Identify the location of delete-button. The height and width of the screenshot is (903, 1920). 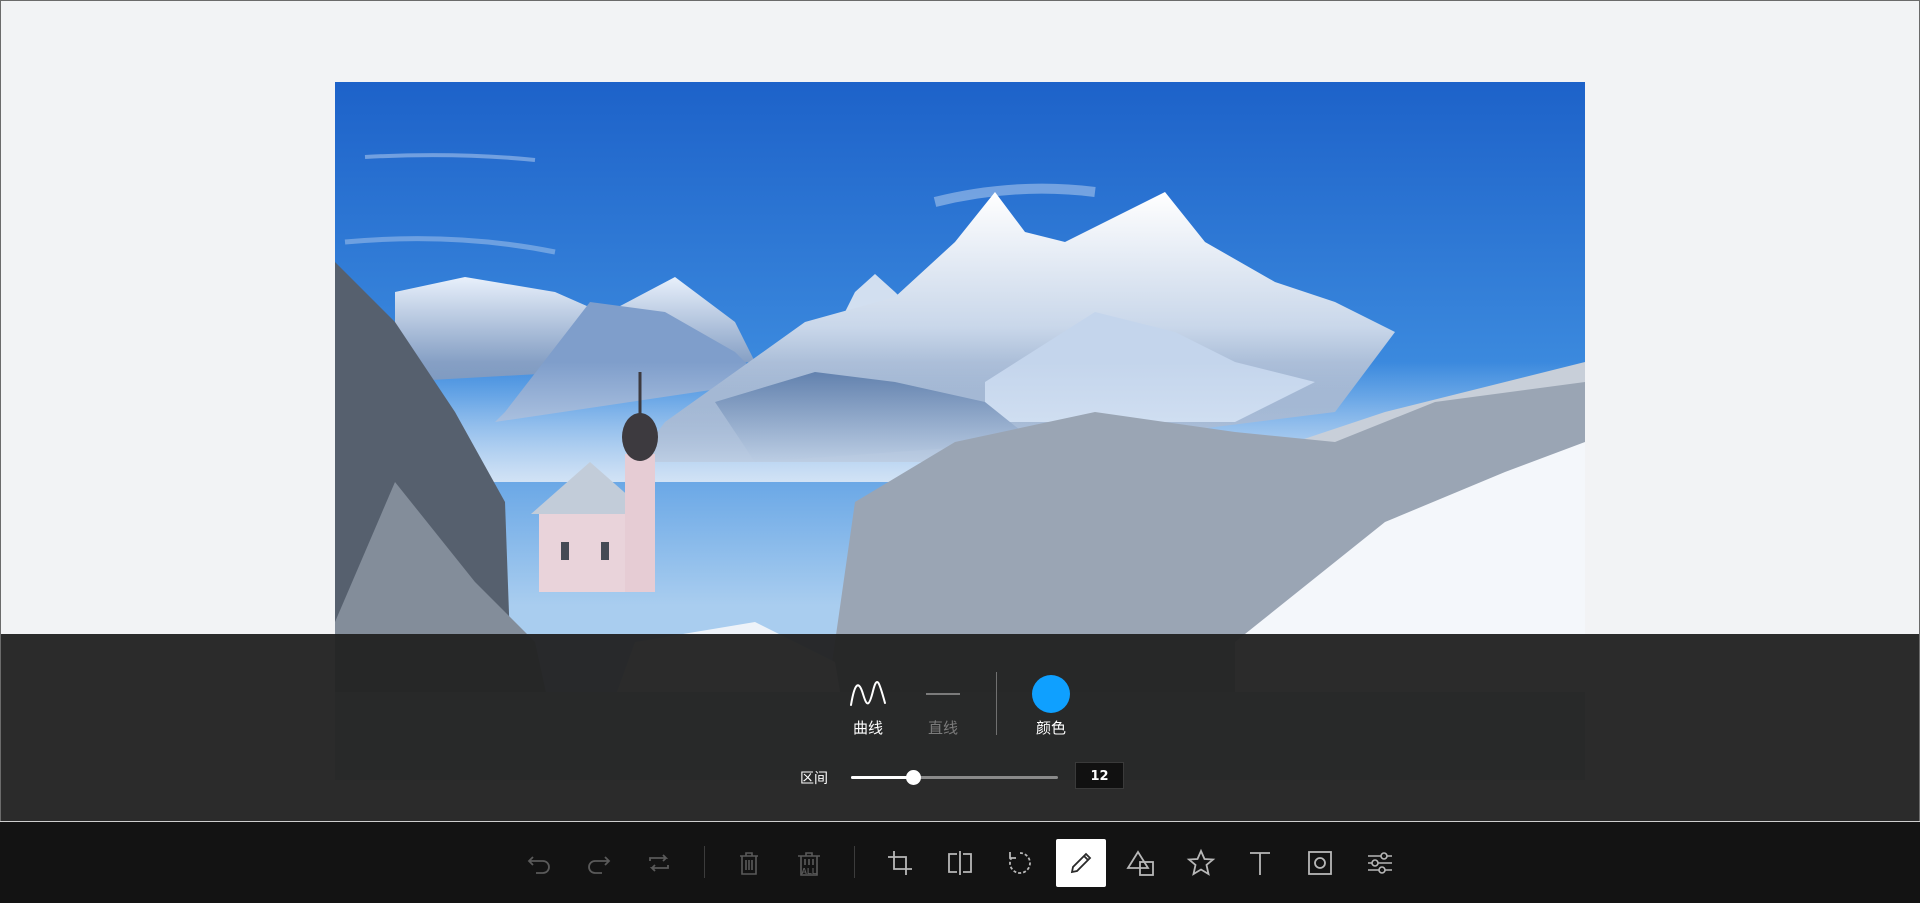
(749, 863).